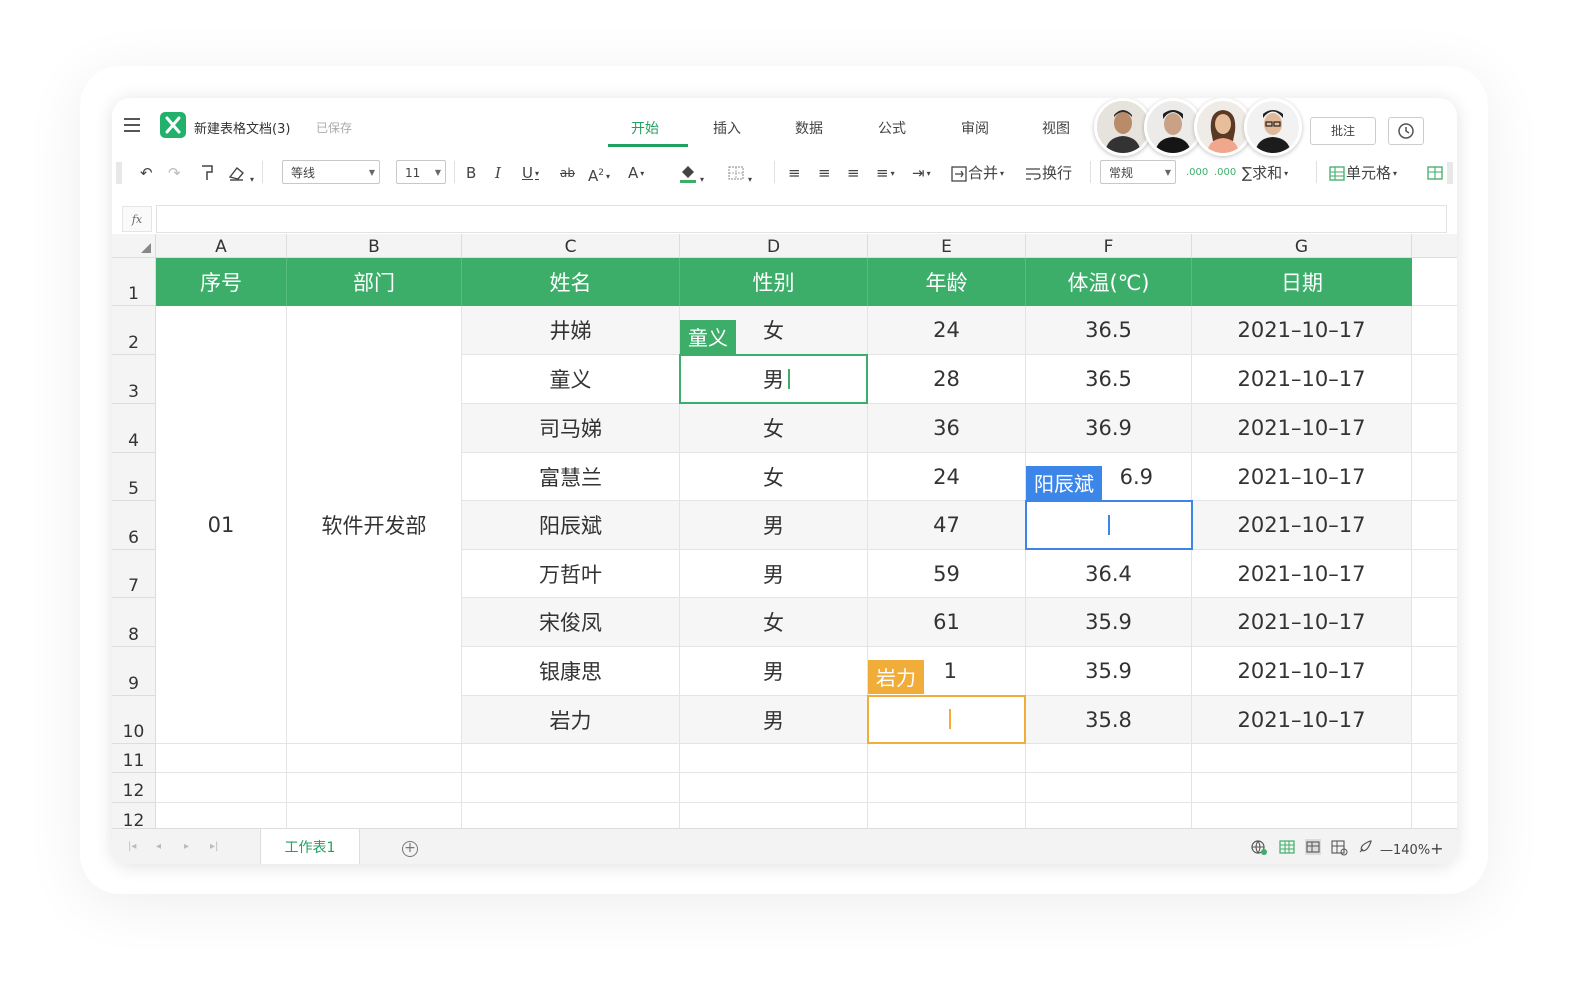 The image size is (1584, 1000). What do you see at coordinates (571, 574) in the screenshot?
I see `name-cell: 万哲叶` at bounding box center [571, 574].